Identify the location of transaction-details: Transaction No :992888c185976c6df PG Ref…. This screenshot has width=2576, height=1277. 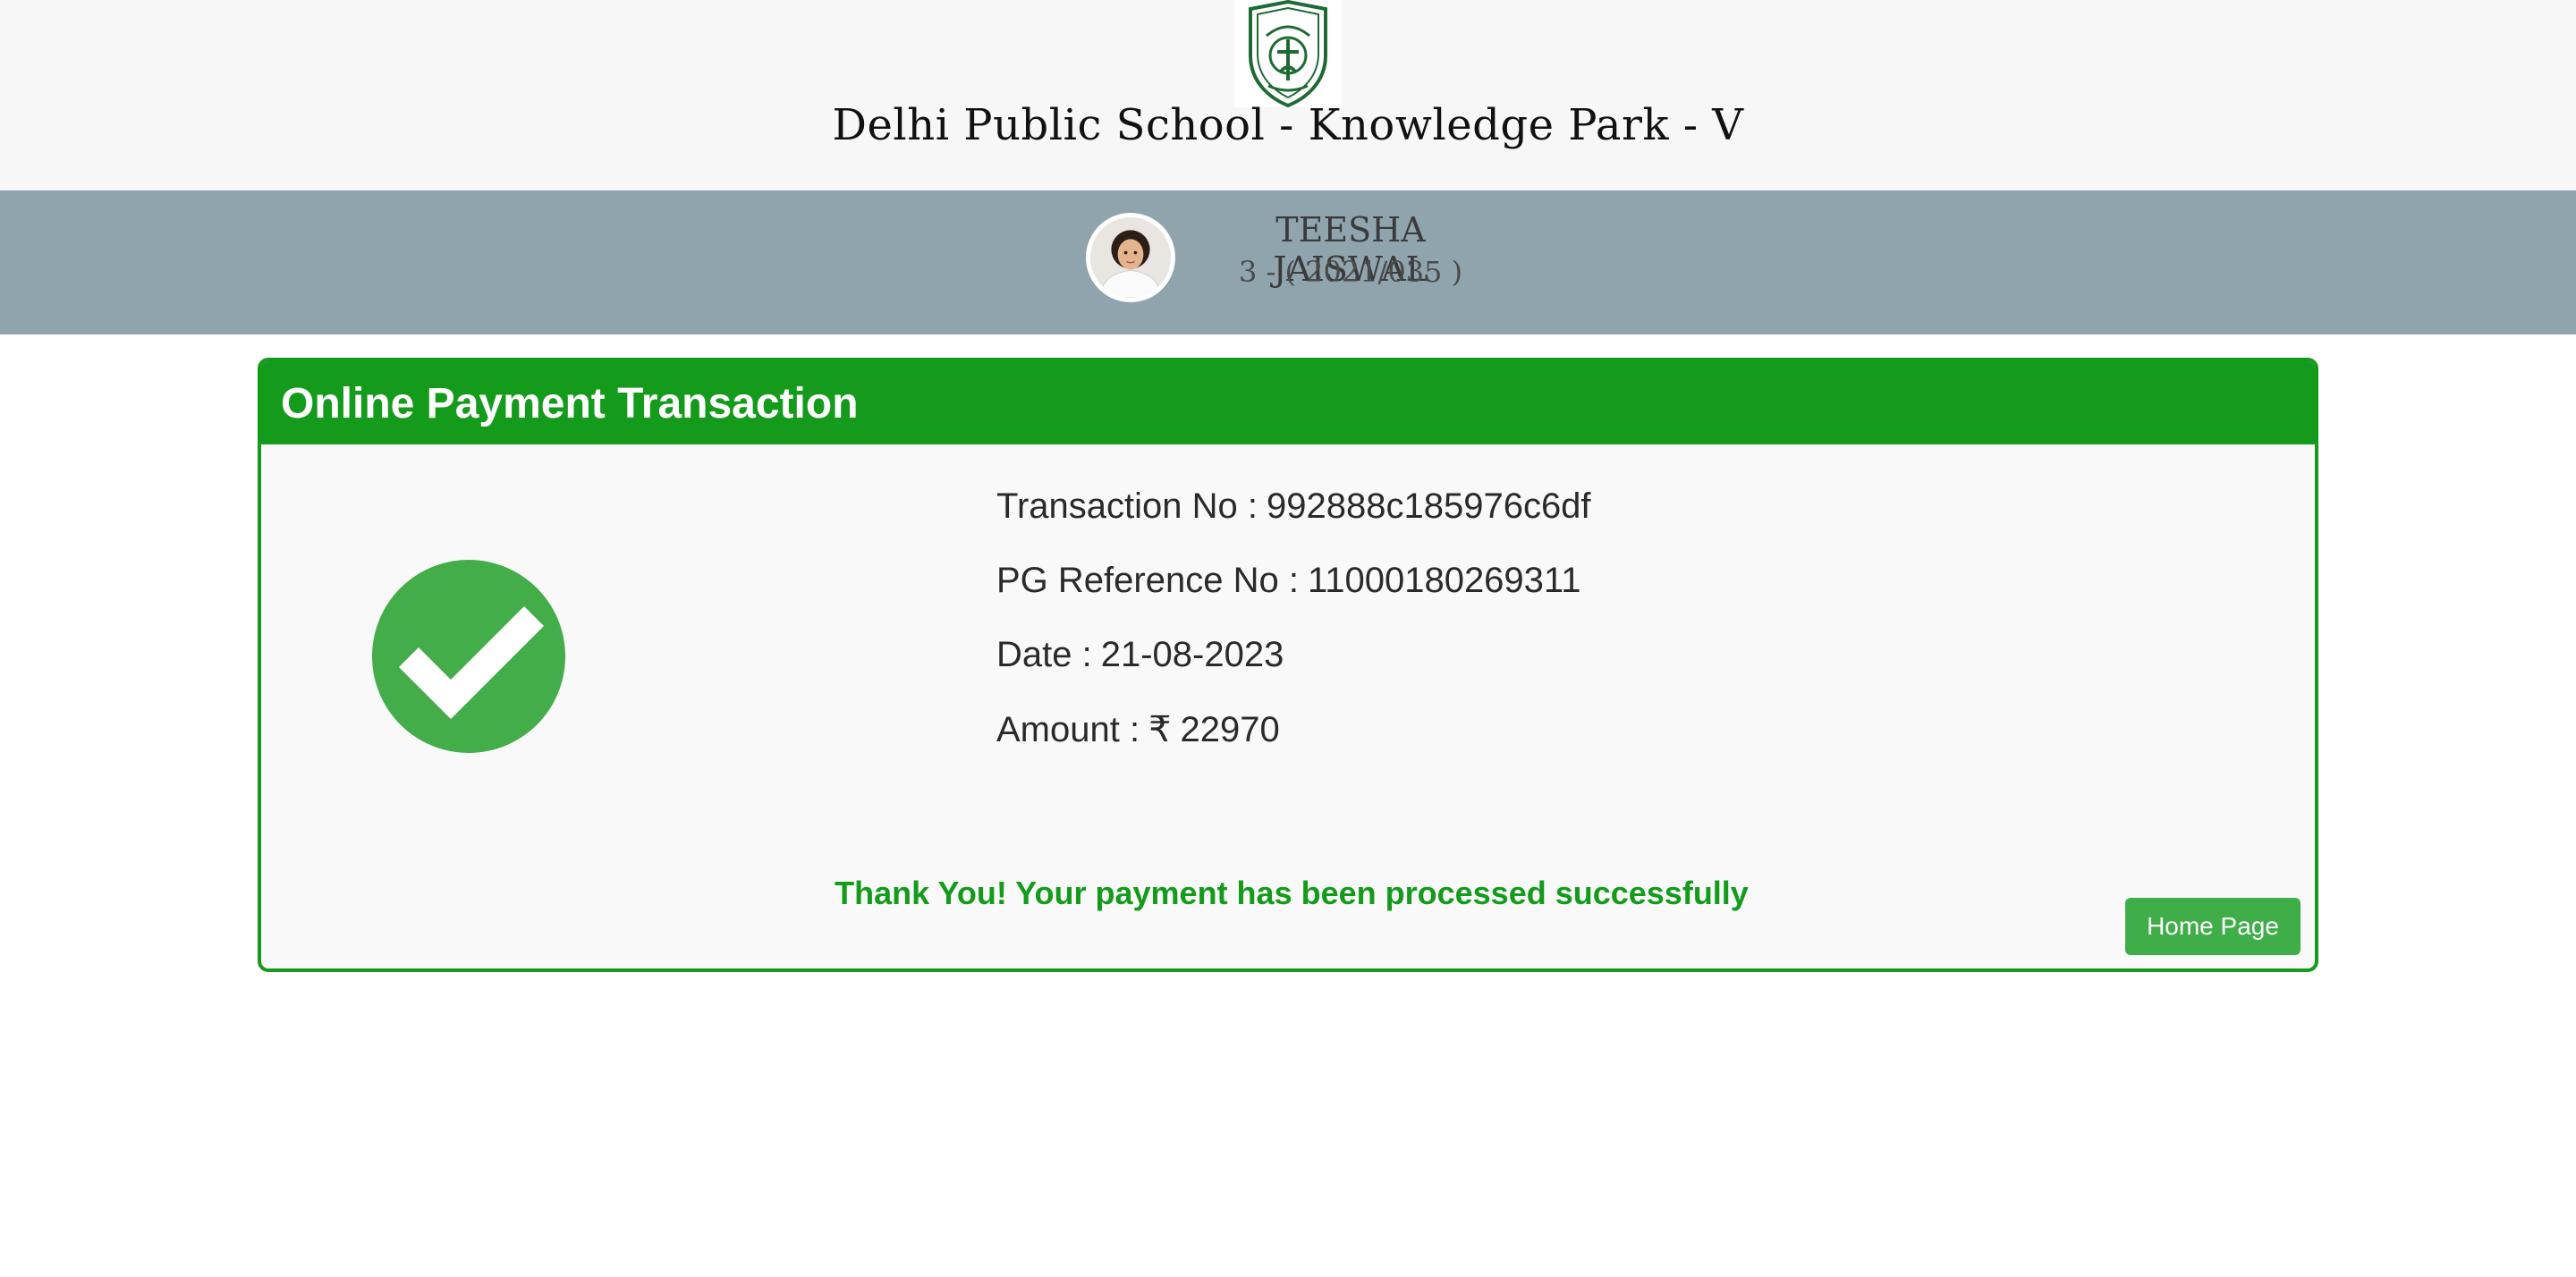
(1293, 634).